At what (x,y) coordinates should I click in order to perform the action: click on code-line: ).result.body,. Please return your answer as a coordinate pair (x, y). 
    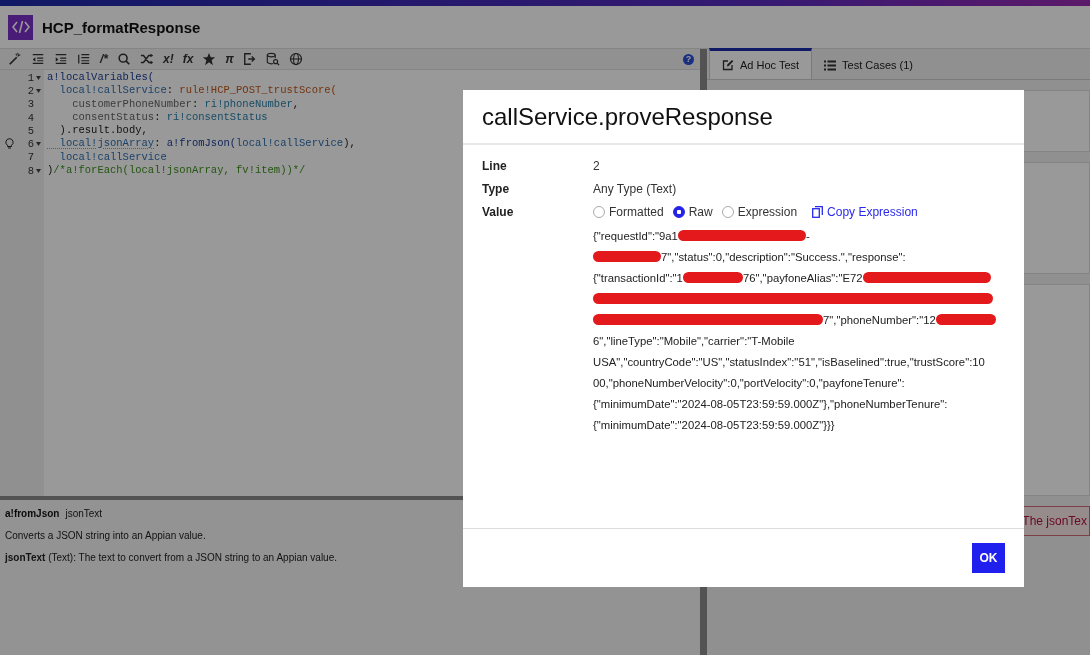
    Looking at the image, I should click on (103, 131).